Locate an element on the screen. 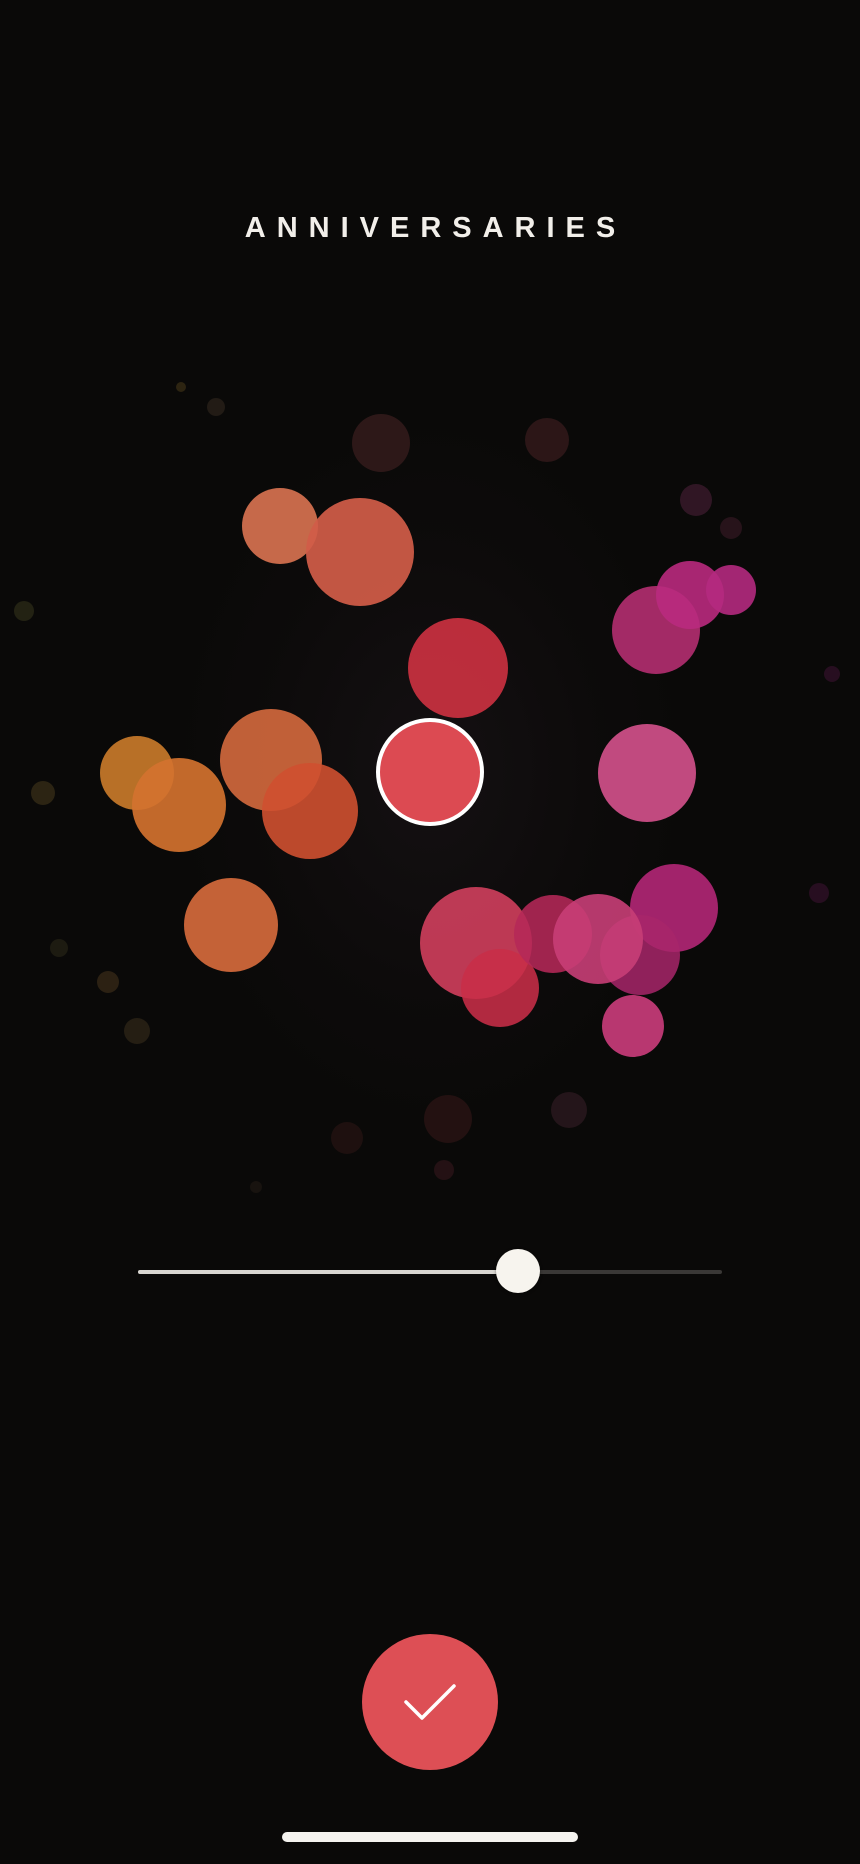  confirm-button is located at coordinates (430, 1702).